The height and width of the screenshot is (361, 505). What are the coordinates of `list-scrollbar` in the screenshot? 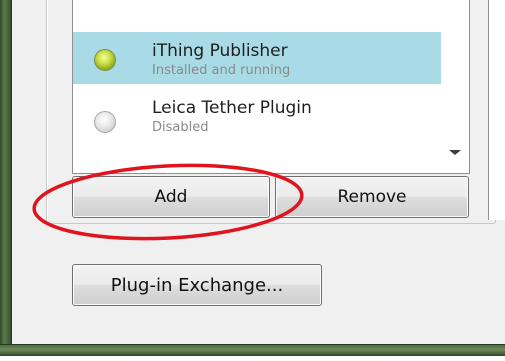 It's located at (455, 86).